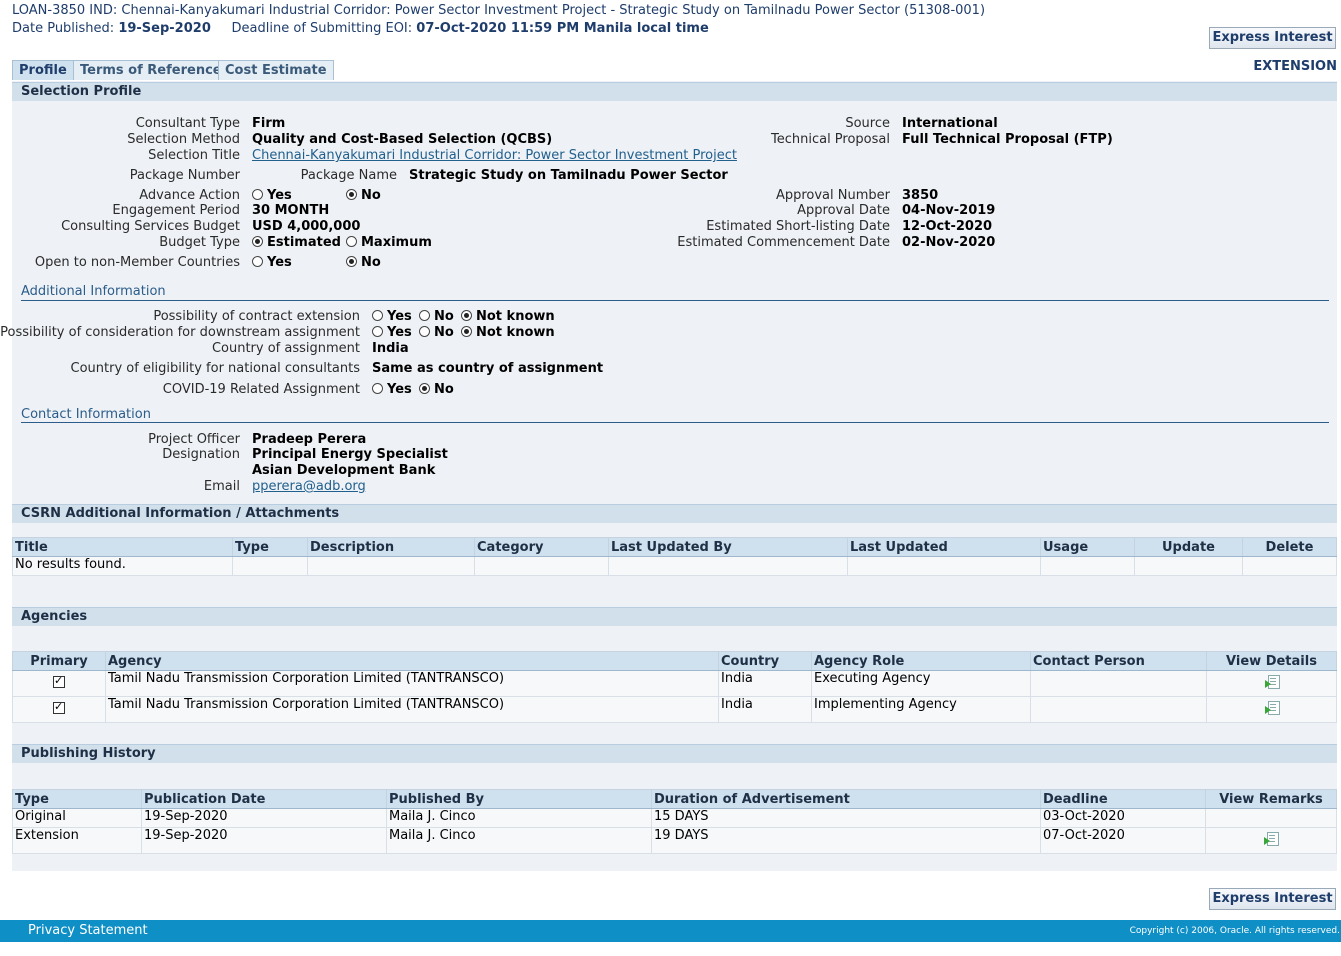  Describe the element at coordinates (1087, 547) in the screenshot. I see `col-usage: Usage` at that location.